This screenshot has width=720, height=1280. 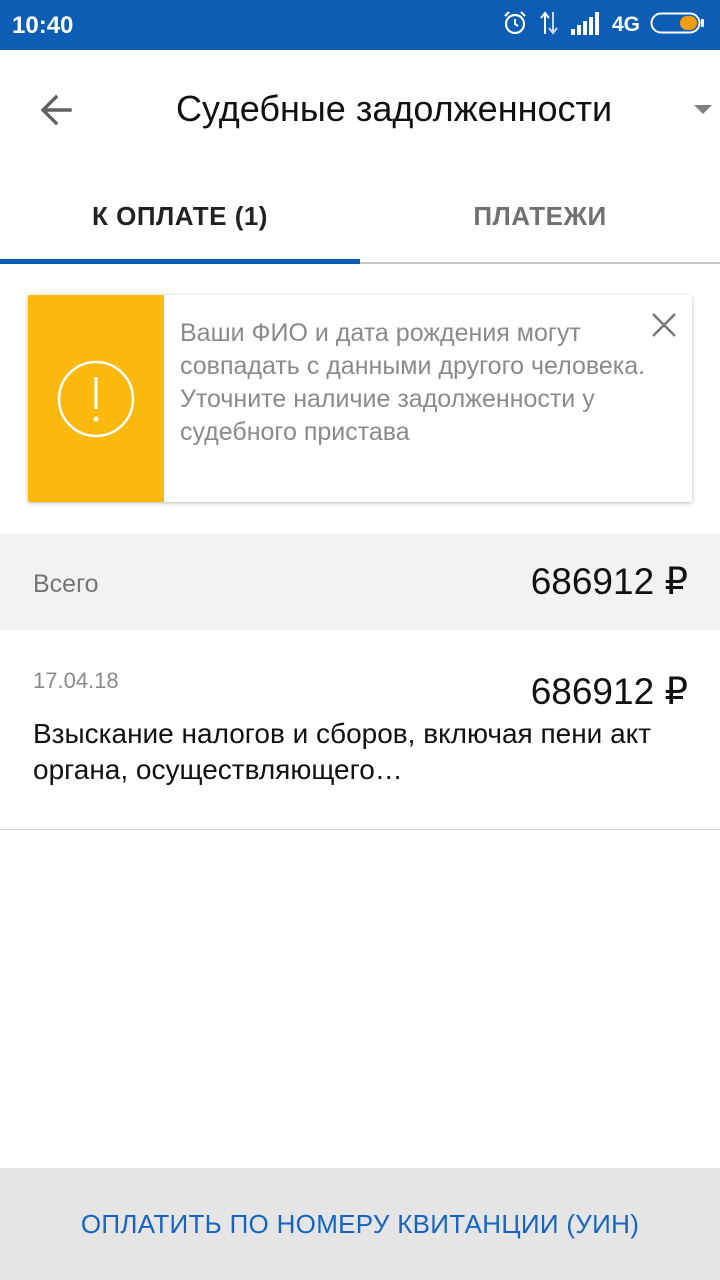 I want to click on data-transfer-icon, so click(x=549, y=25).